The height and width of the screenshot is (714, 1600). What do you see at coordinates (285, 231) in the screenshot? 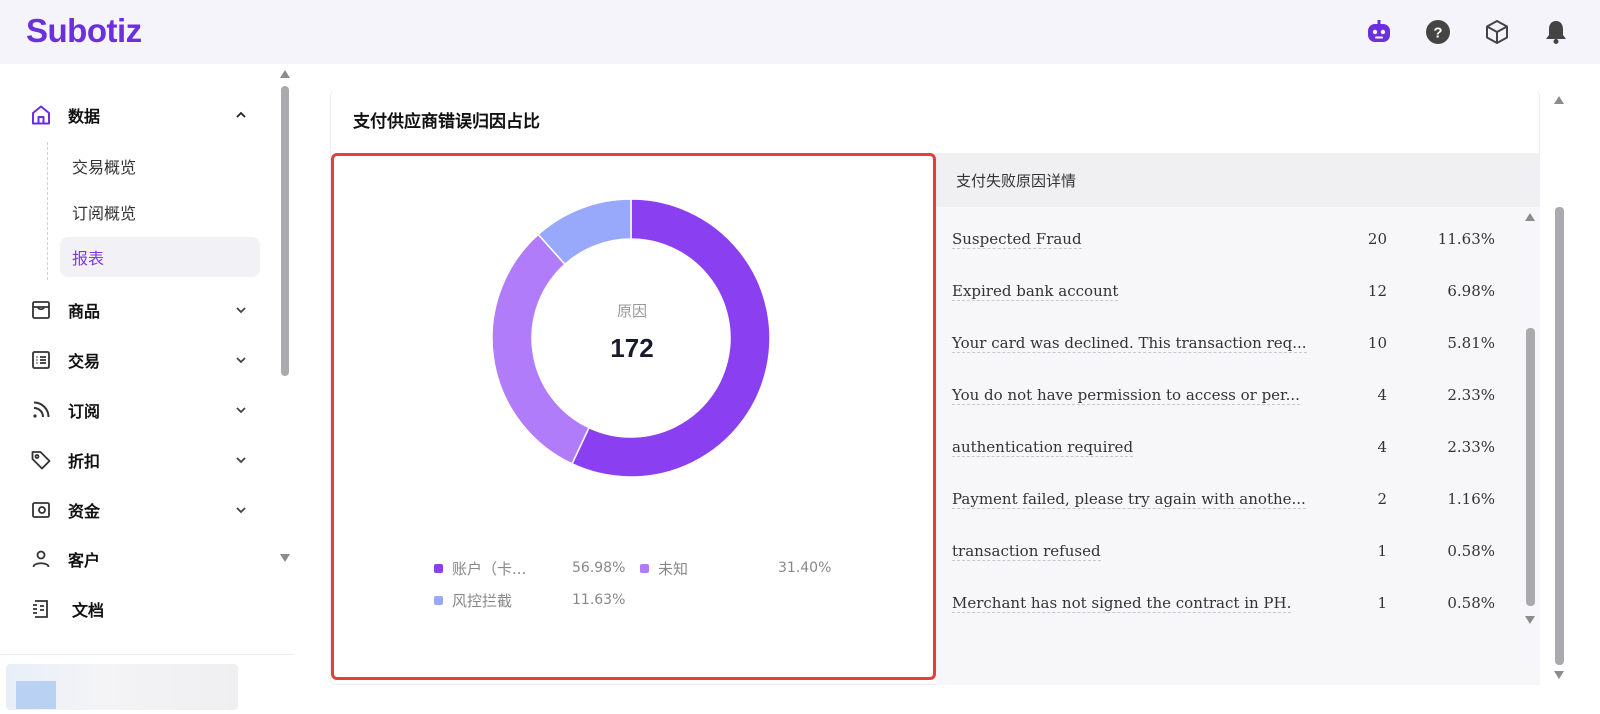
I see `sidebar-scrollbar` at bounding box center [285, 231].